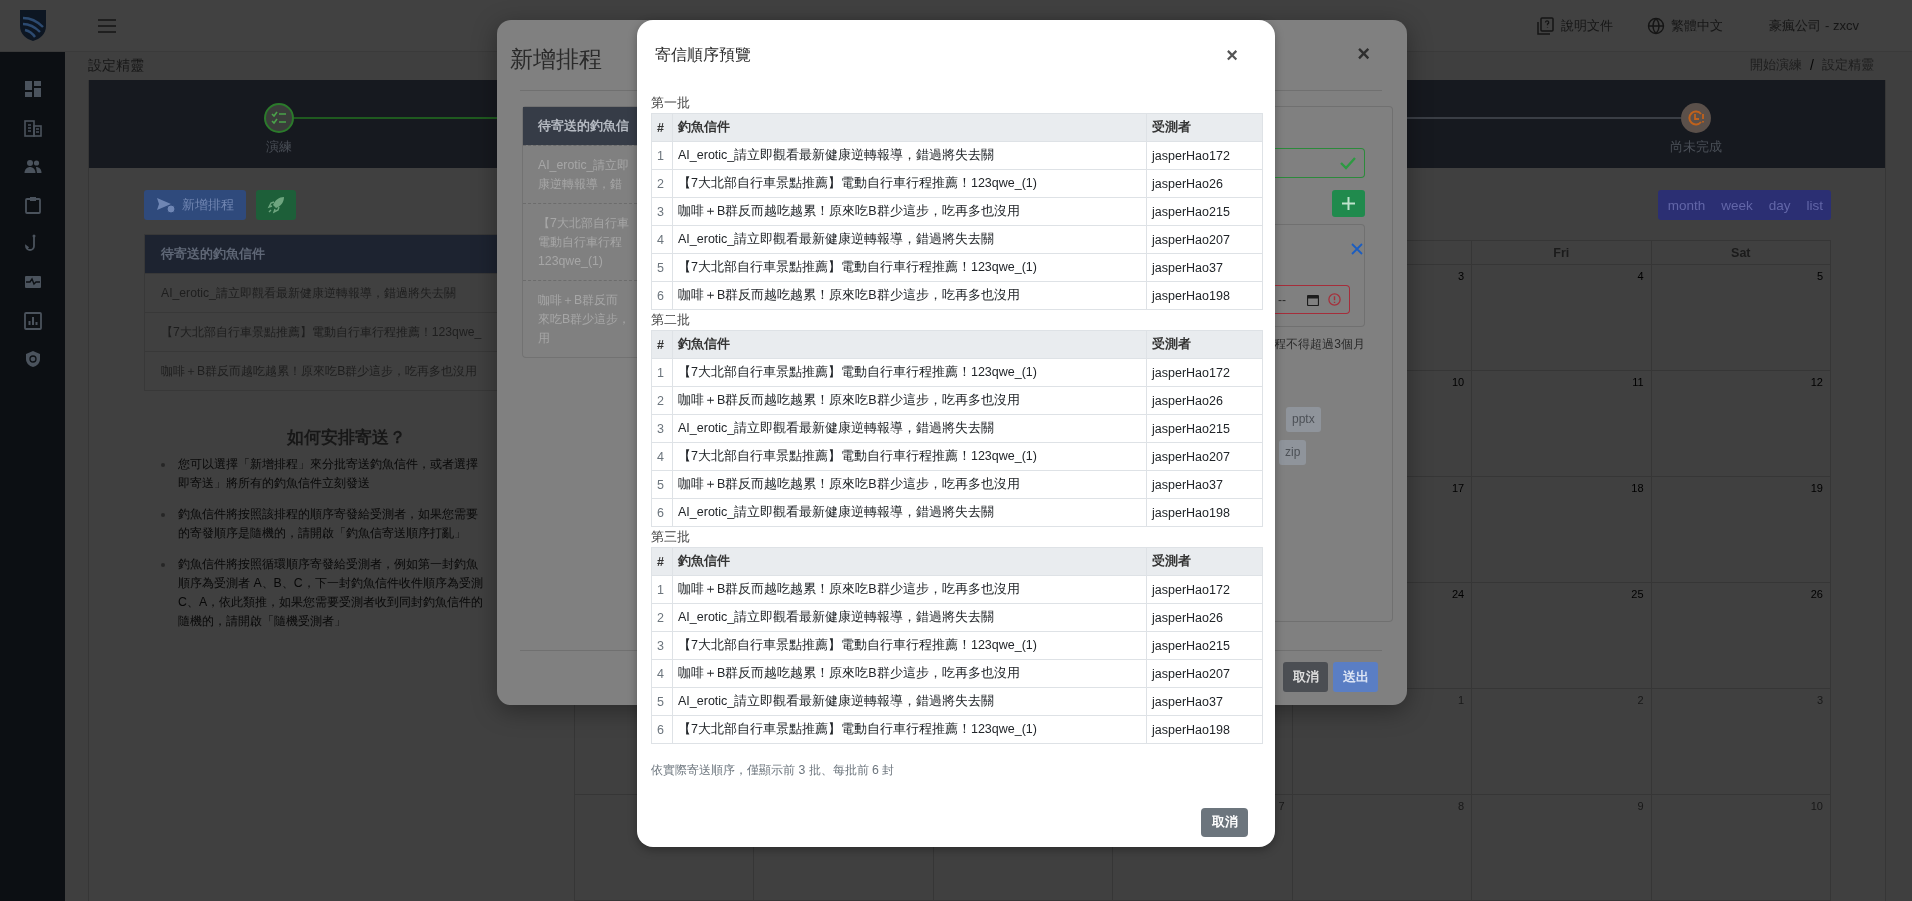  Describe the element at coordinates (671, 537) in the screenshot. I see `batch-label: 第三批` at that location.